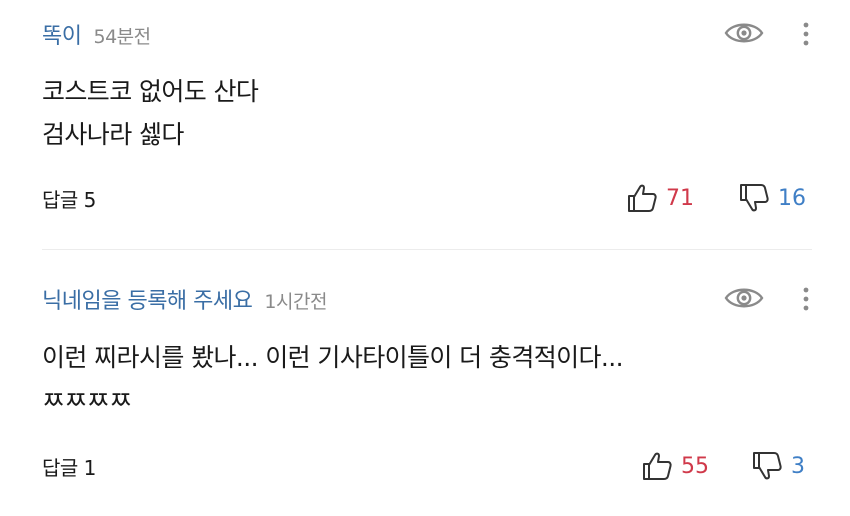 Image resolution: width=850 pixels, height=516 pixels. I want to click on replies-button: 답글 5, so click(69, 198).